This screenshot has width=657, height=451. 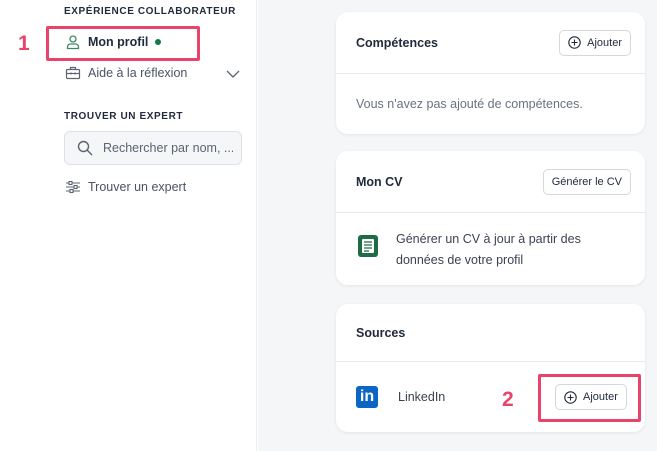 What do you see at coordinates (150, 11) in the screenshot?
I see `section-title-experience: EXPÉRIENCE COLLABORATEUR` at bounding box center [150, 11].